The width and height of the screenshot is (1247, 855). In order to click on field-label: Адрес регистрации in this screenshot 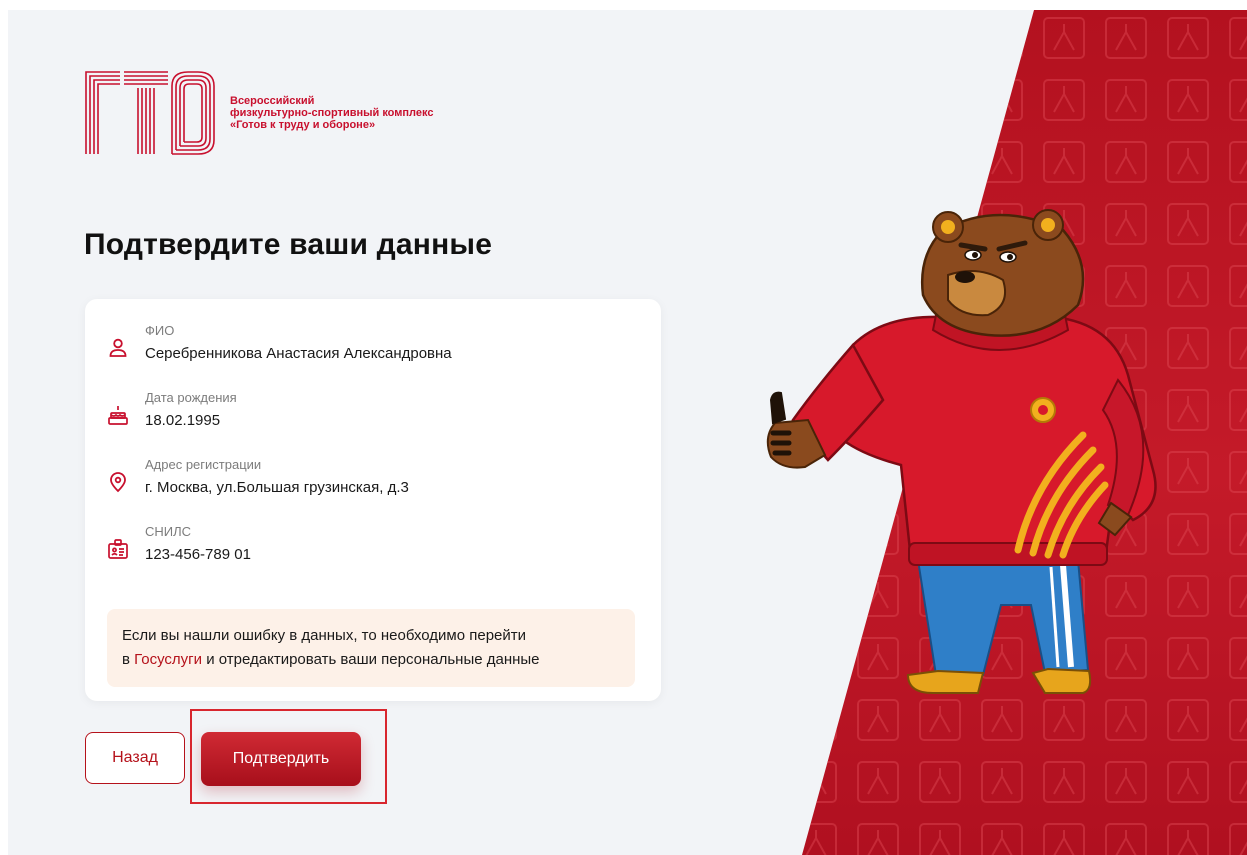, I will do `click(203, 464)`.